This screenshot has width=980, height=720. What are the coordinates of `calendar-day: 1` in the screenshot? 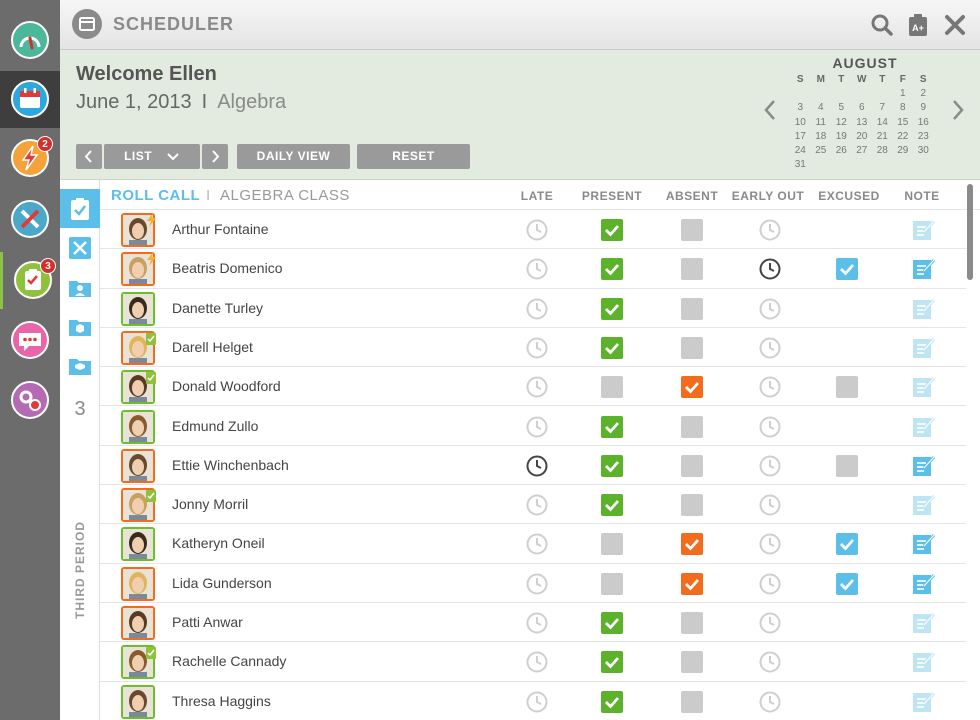 It's located at (903, 94).